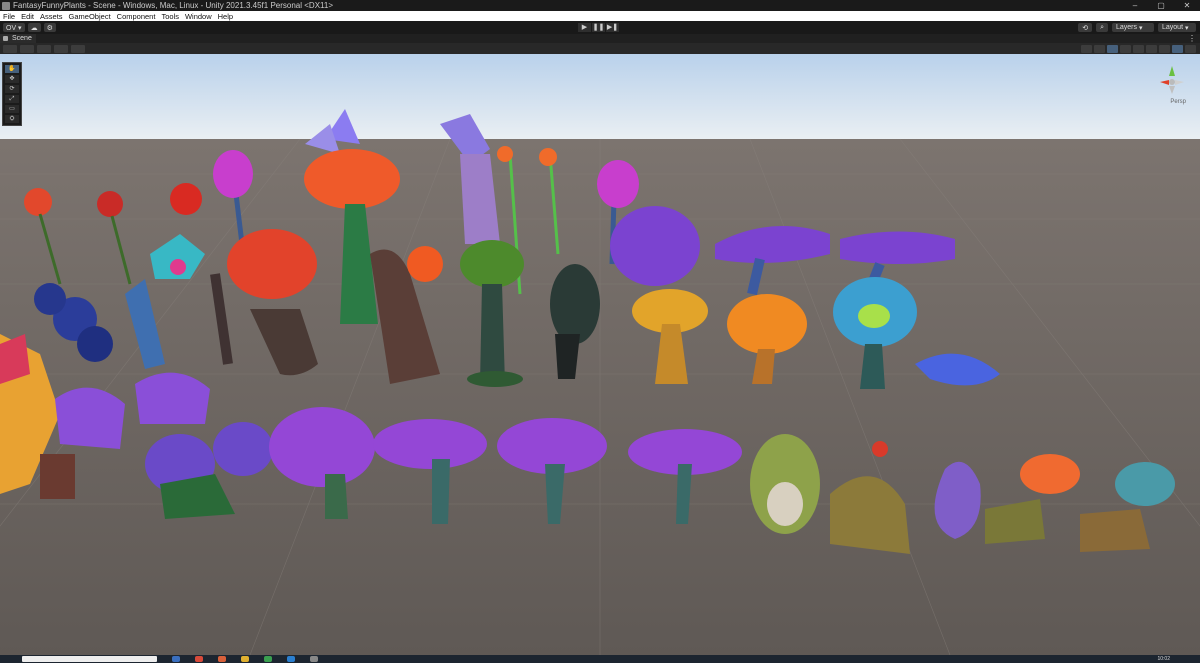  Describe the element at coordinates (1099, 48) in the screenshot. I see `2d-toggle-icon` at that location.